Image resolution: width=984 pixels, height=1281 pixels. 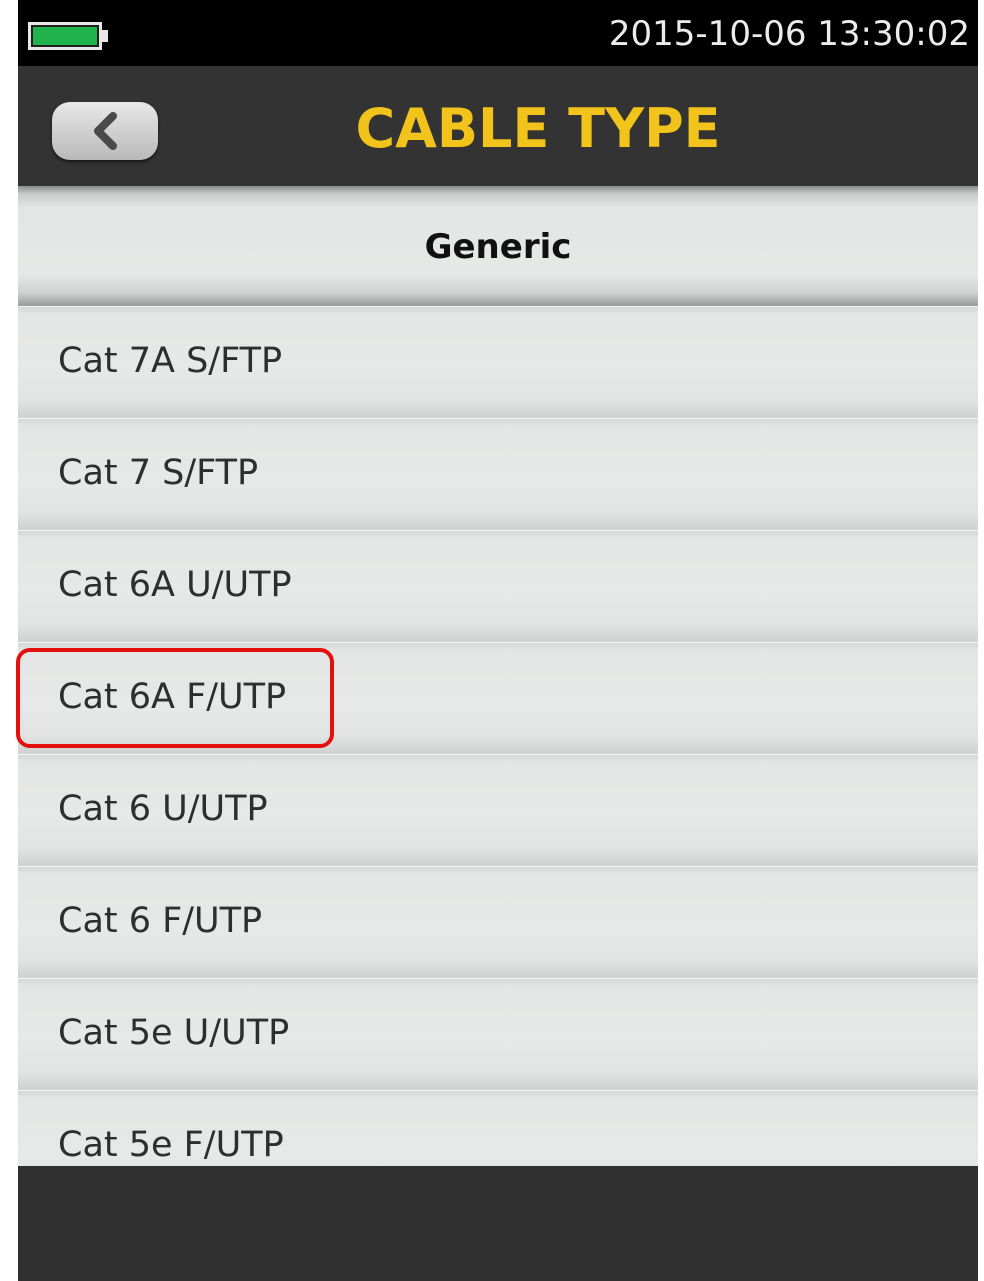 I want to click on page-title: CABLE TYPE, so click(x=538, y=128).